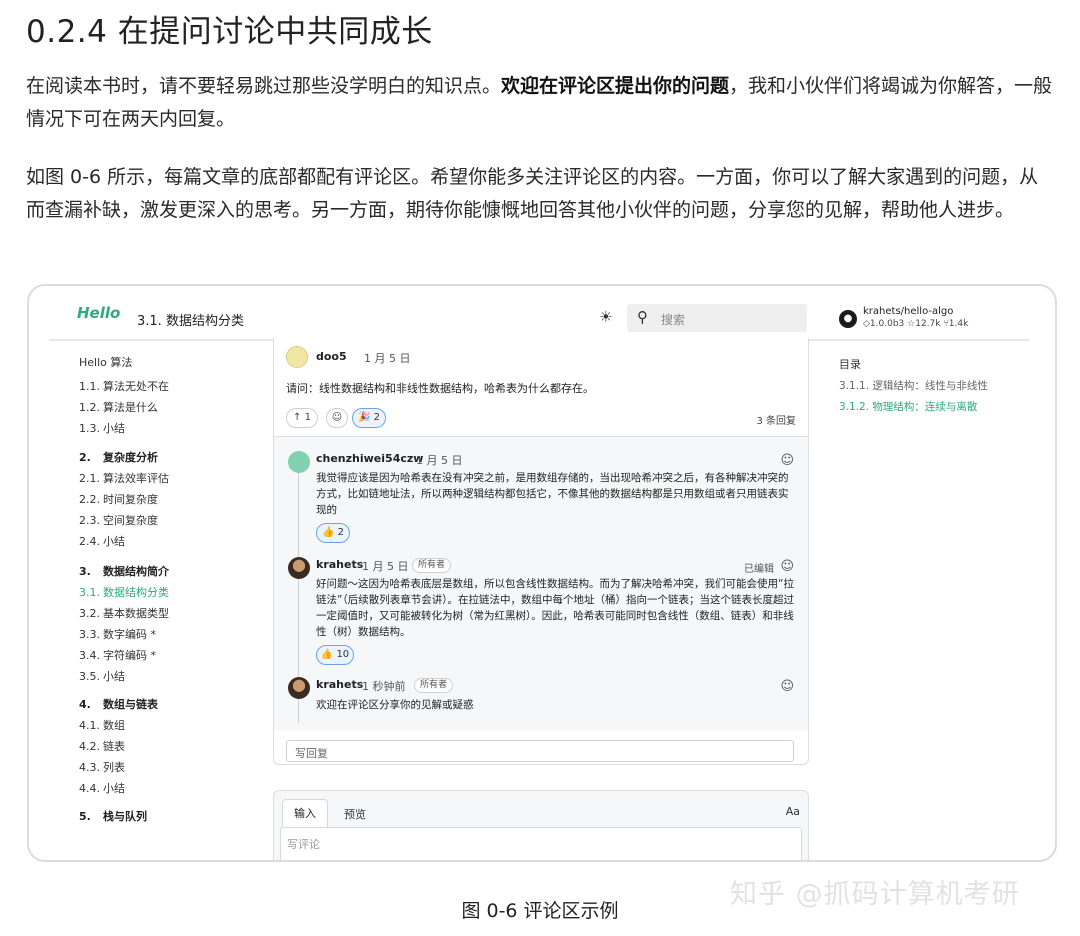 This screenshot has width=1080, height=936. Describe the element at coordinates (89, 428) in the screenshot. I see `sidebar-item-number: 1.3.` at that location.